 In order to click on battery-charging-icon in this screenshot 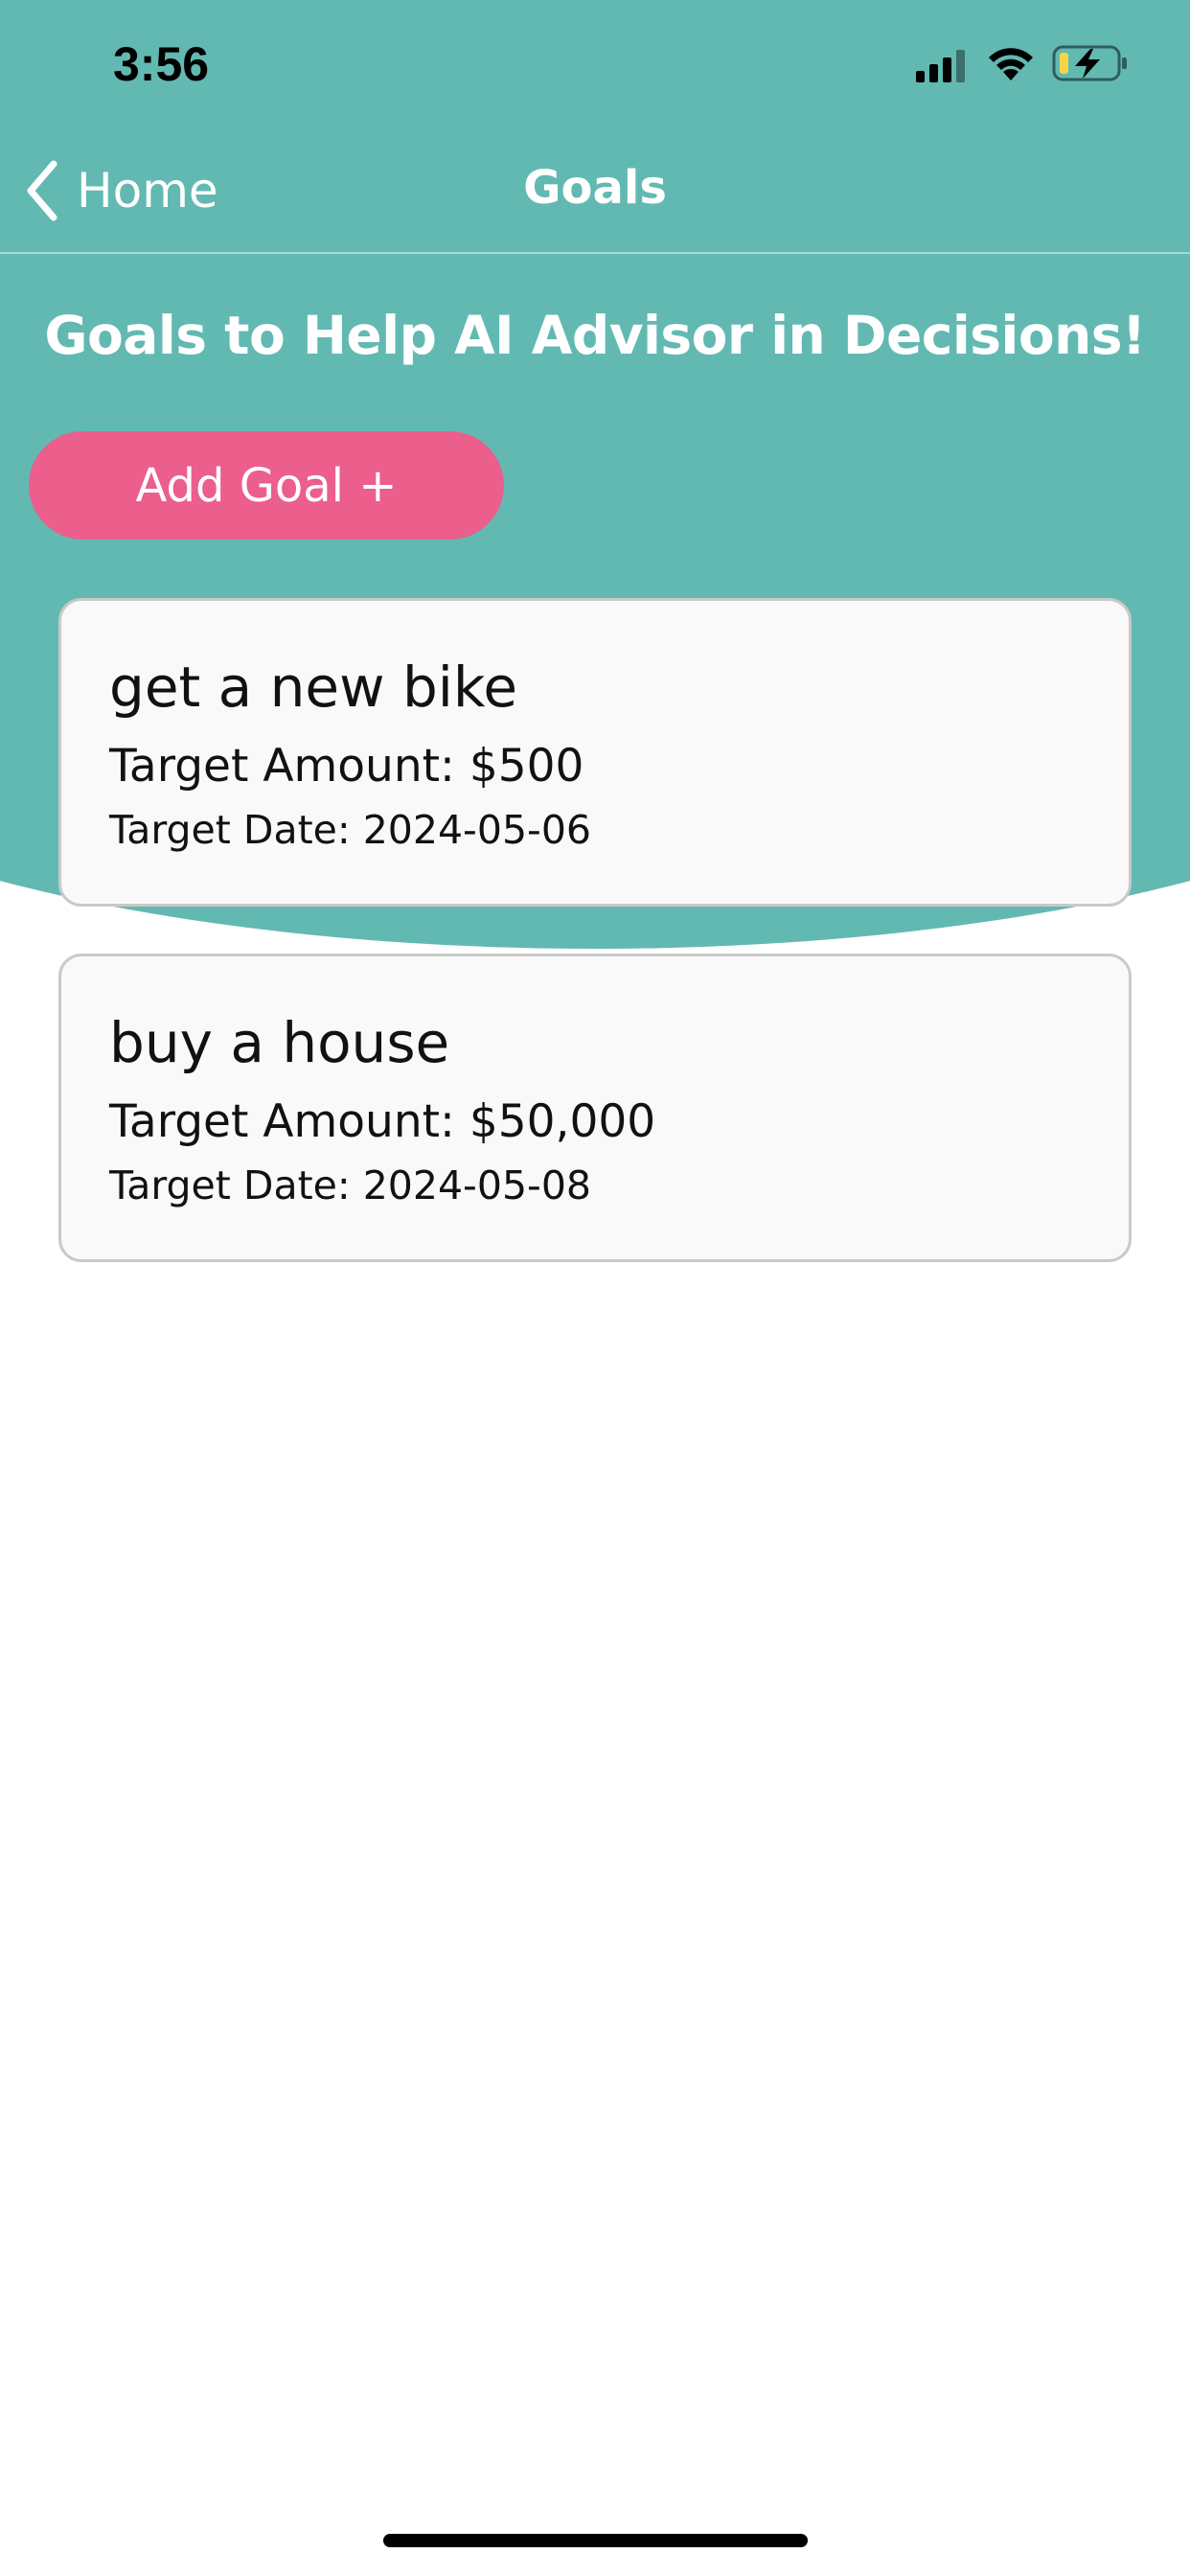, I will do `click(1090, 63)`.